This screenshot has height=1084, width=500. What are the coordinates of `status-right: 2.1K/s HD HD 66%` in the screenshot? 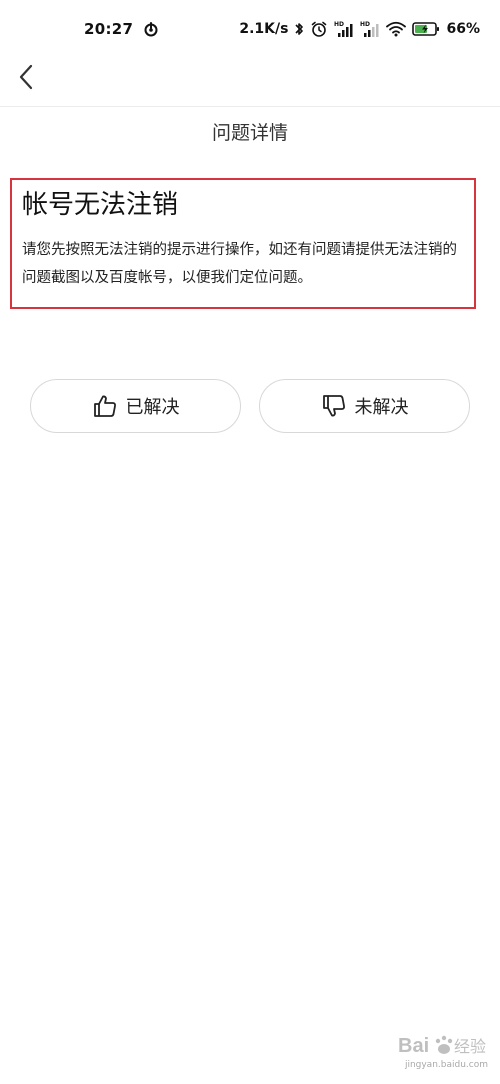 It's located at (359, 29).